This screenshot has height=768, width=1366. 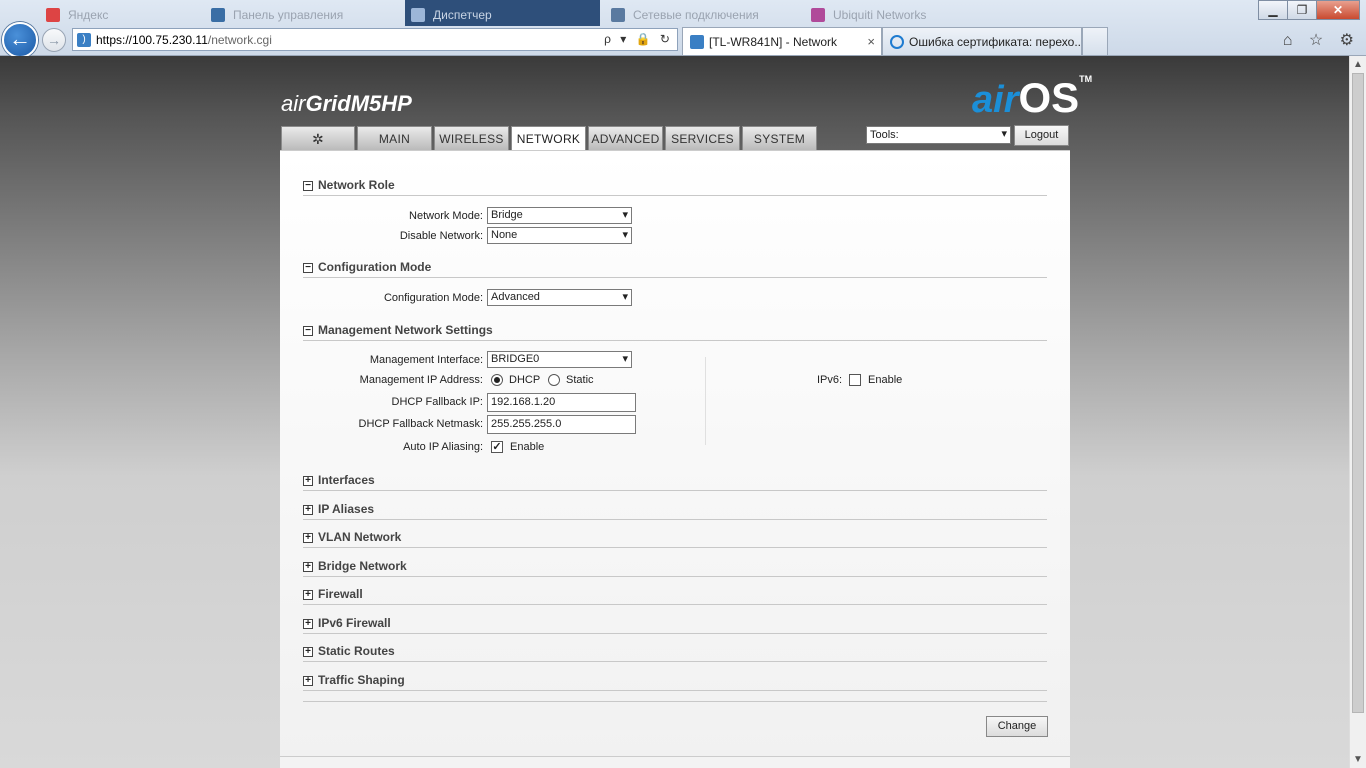 I want to click on tab-system: SYSTEM, so click(x=779, y=138).